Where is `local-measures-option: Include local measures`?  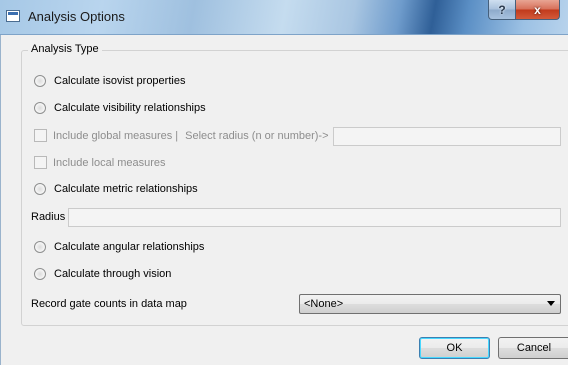 local-measures-option: Include local measures is located at coordinates (100, 162).